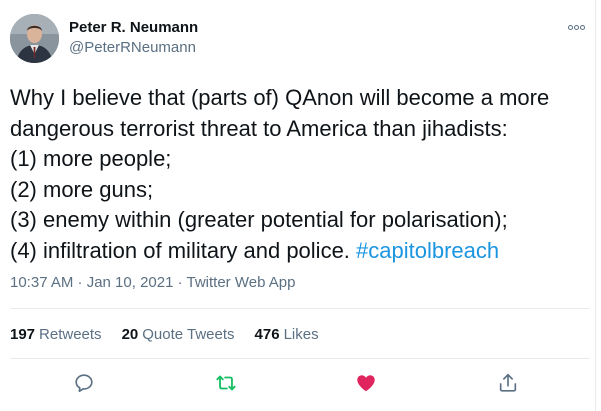 This screenshot has width=601, height=411. What do you see at coordinates (267, 334) in the screenshot?
I see `likes-count: 476` at bounding box center [267, 334].